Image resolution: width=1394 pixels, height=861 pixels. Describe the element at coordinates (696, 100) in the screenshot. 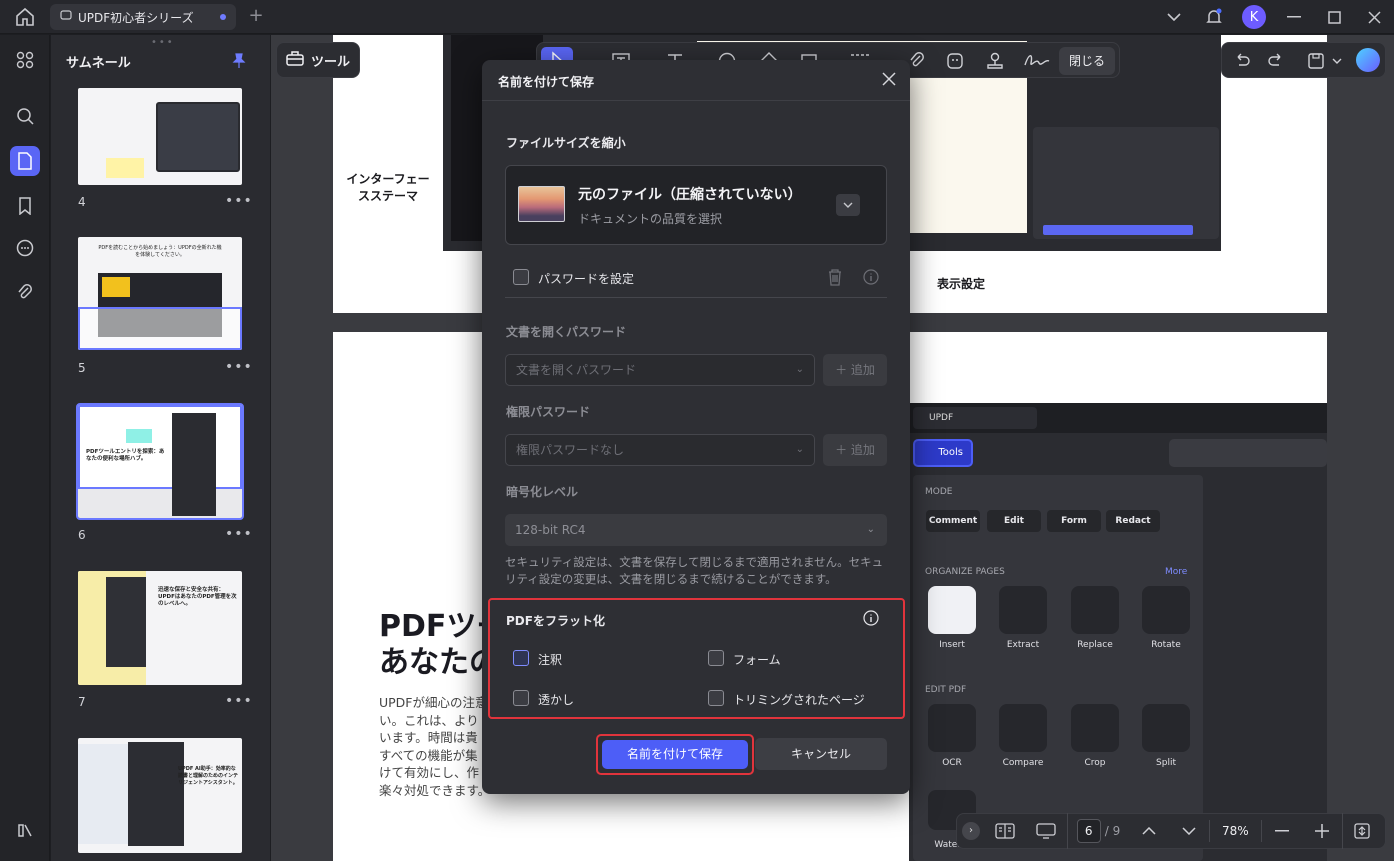

I see `dialog-divider` at that location.